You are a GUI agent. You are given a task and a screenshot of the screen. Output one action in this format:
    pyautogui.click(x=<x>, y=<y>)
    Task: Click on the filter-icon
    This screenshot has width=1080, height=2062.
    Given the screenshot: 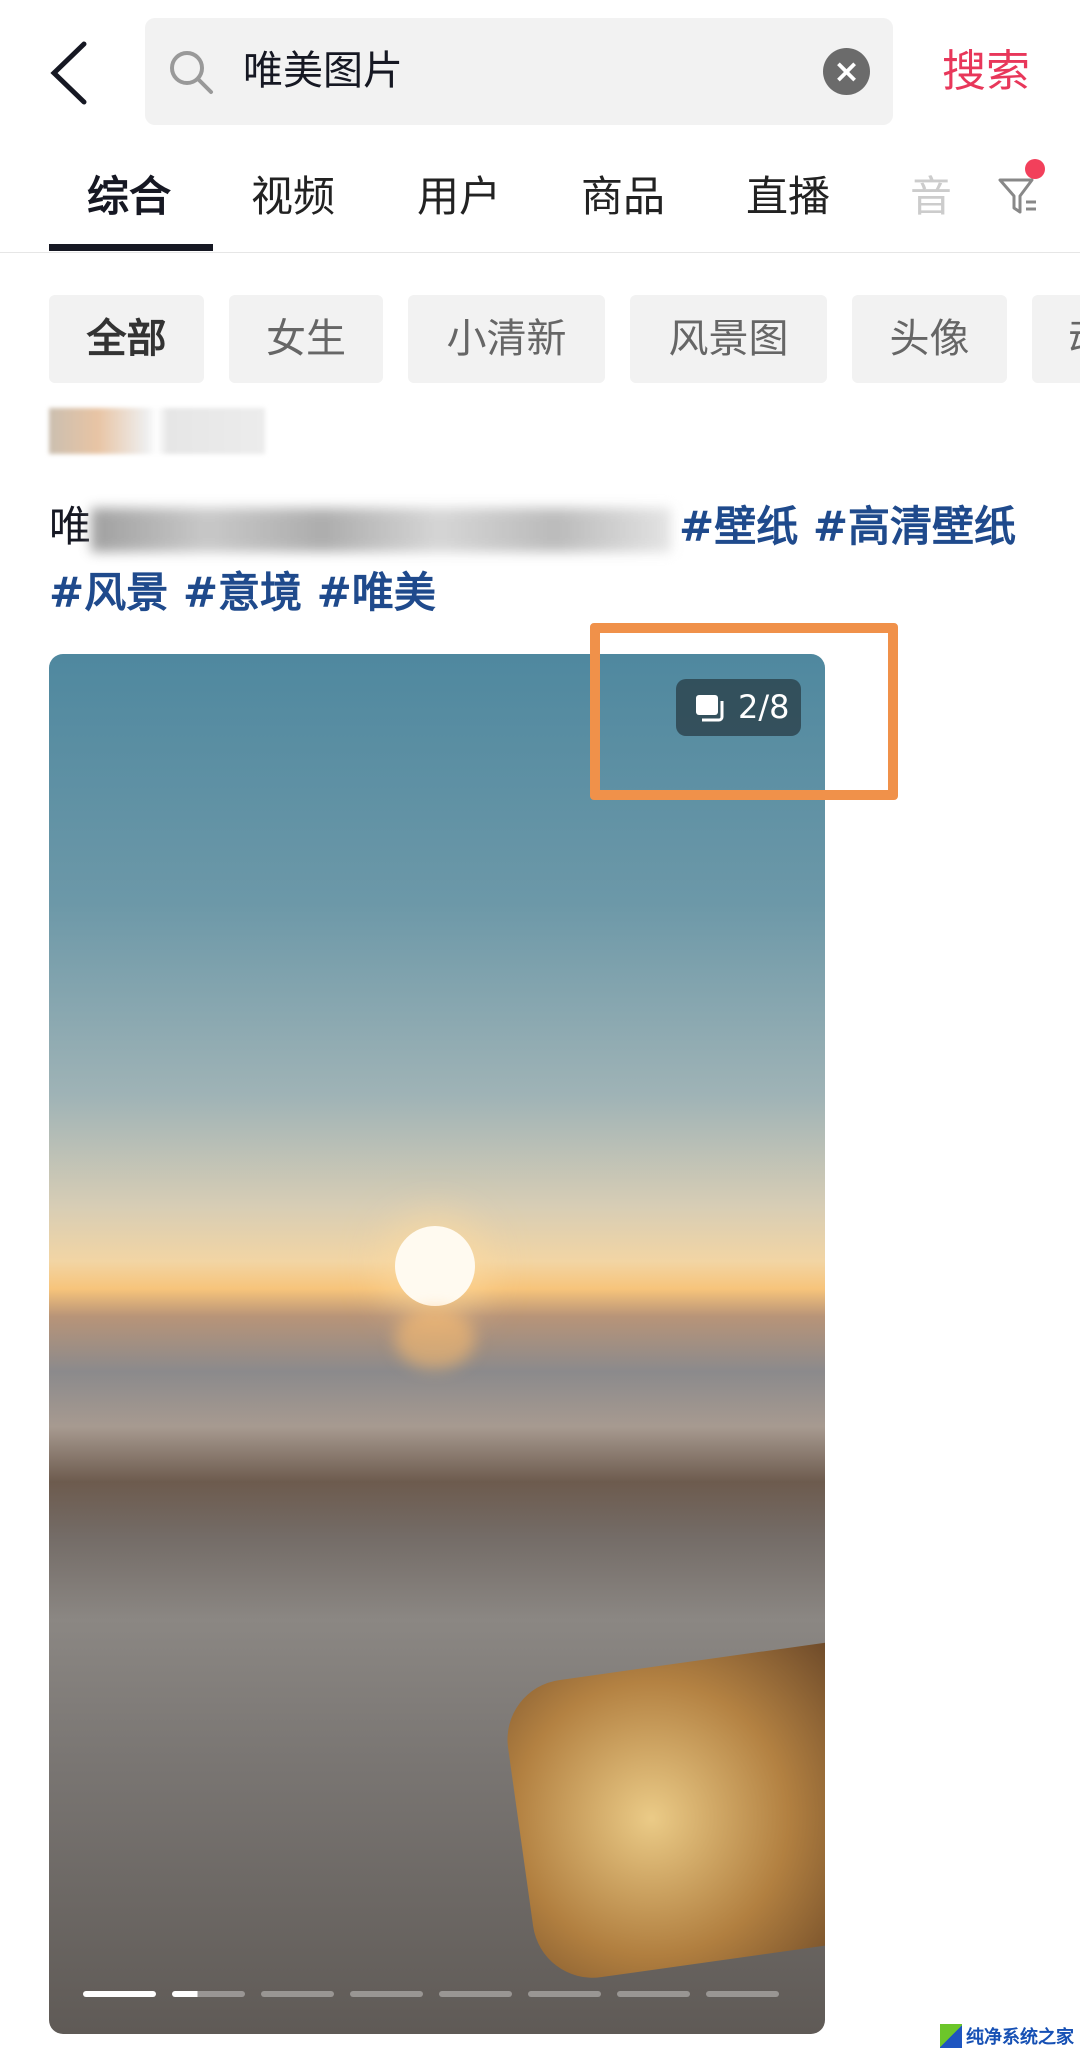 What is the action you would take?
    pyautogui.click(x=1018, y=196)
    